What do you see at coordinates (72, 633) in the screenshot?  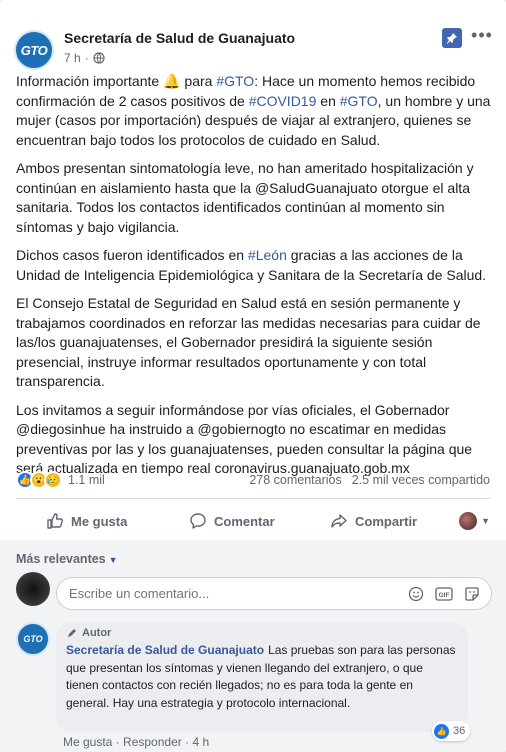 I see `pencil-icon` at bounding box center [72, 633].